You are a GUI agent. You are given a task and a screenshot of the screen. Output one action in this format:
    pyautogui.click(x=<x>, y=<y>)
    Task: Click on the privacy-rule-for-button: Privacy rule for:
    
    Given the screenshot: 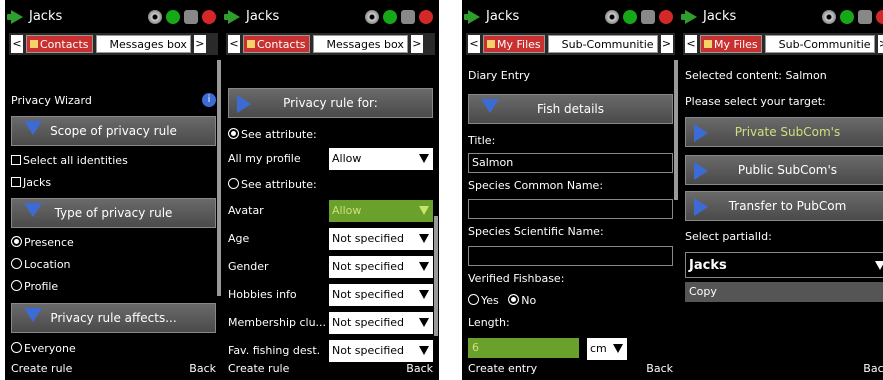 What is the action you would take?
    pyautogui.click(x=330, y=103)
    